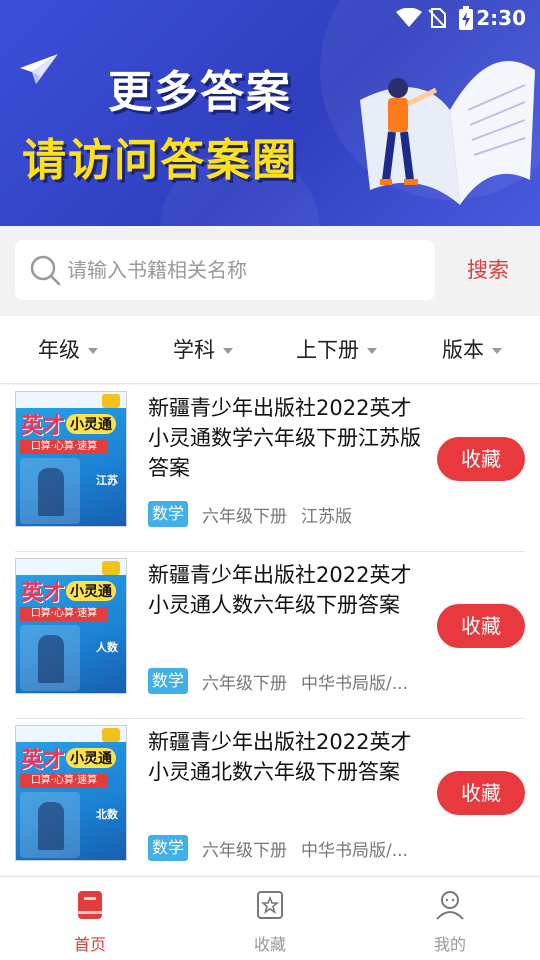 This screenshot has height=960, width=540. Describe the element at coordinates (327, 350) in the screenshot. I see `filter-label: 上下册` at that location.